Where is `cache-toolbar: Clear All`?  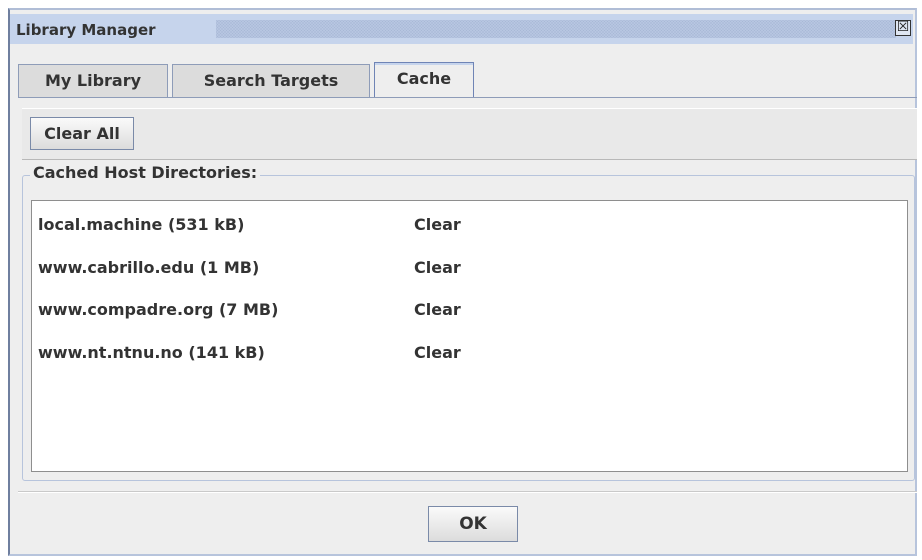 cache-toolbar: Clear All is located at coordinates (469, 134).